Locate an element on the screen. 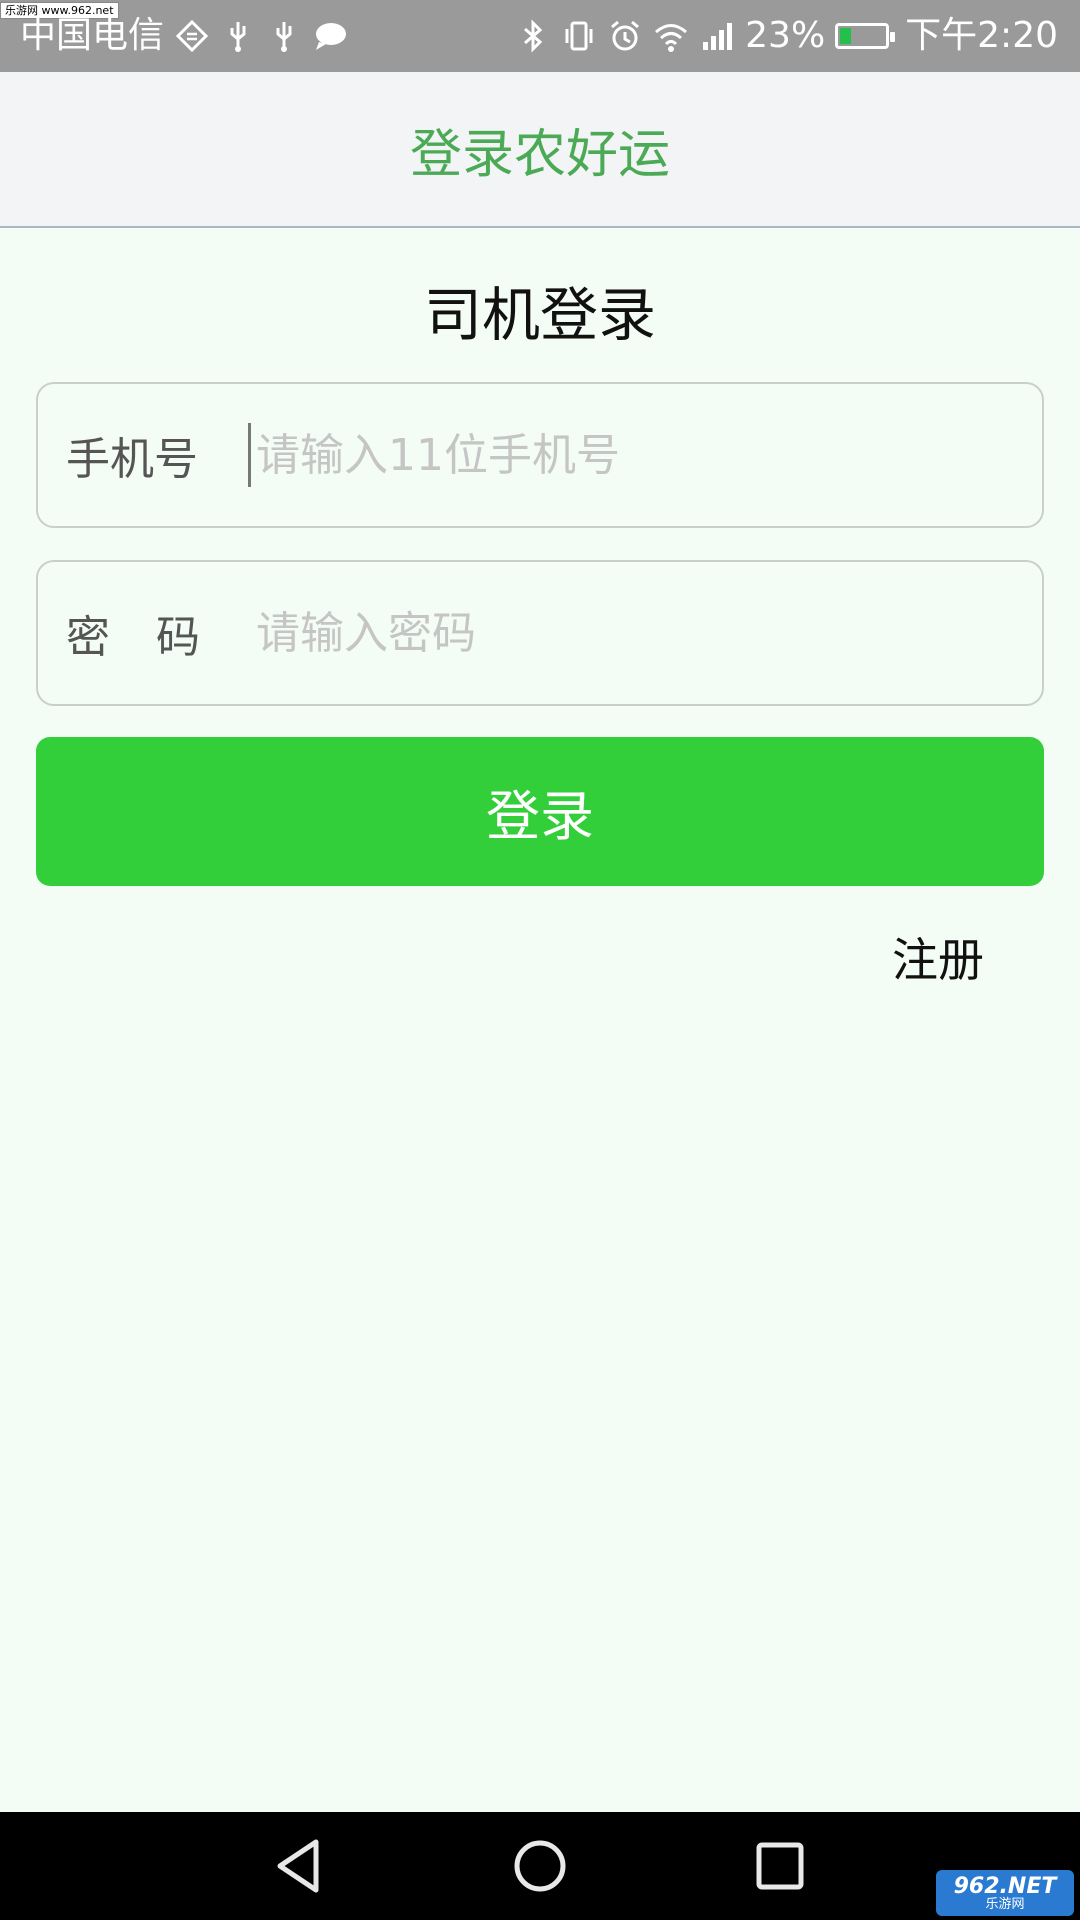  login-button: 登录 is located at coordinates (540, 811).